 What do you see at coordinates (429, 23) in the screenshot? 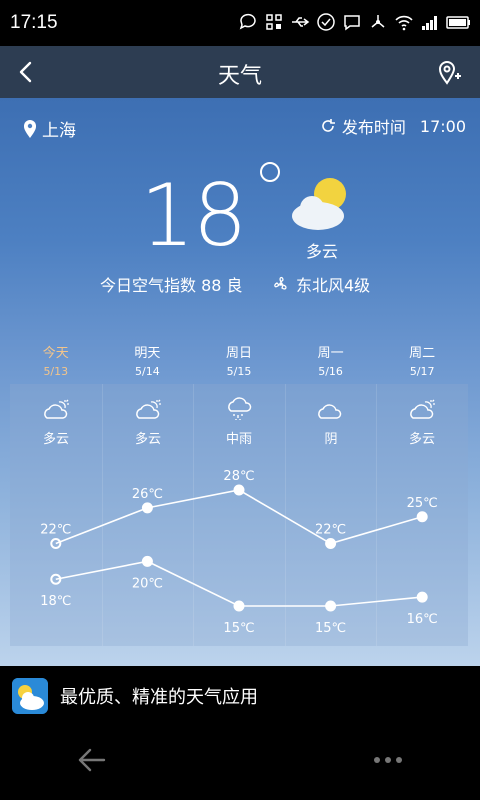
I see `signal-icon` at bounding box center [429, 23].